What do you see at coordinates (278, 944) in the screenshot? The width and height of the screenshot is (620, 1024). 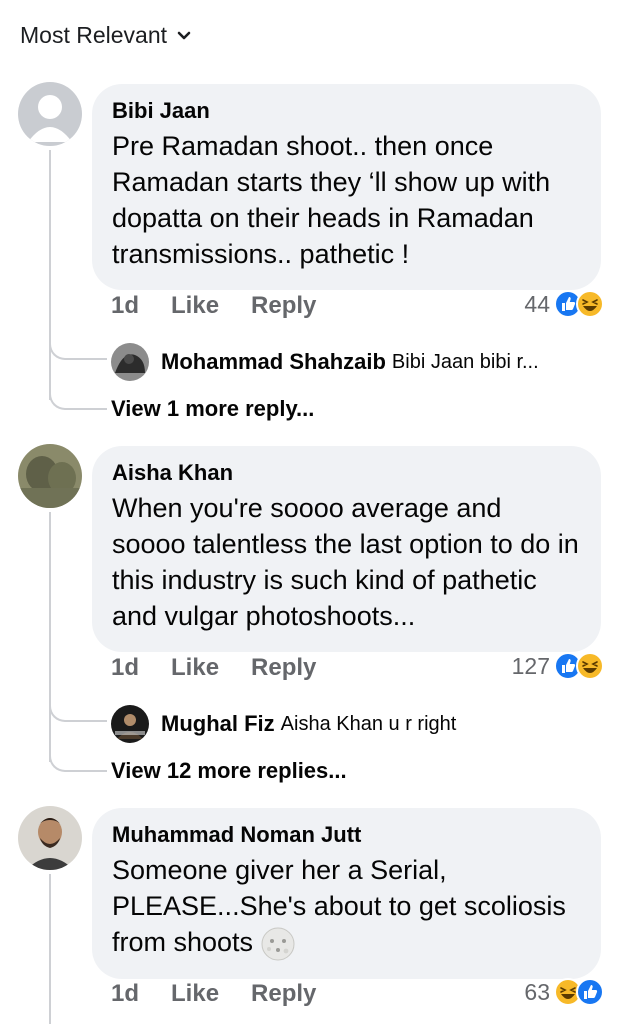 I see `moon-face-emoji` at bounding box center [278, 944].